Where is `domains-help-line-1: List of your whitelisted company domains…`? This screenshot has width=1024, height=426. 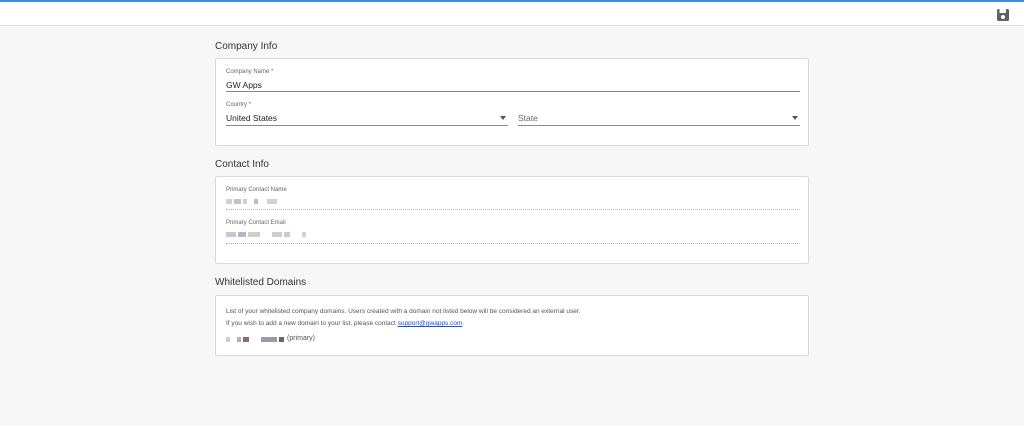 domains-help-line-1: List of your whitelisted company domains… is located at coordinates (403, 311).